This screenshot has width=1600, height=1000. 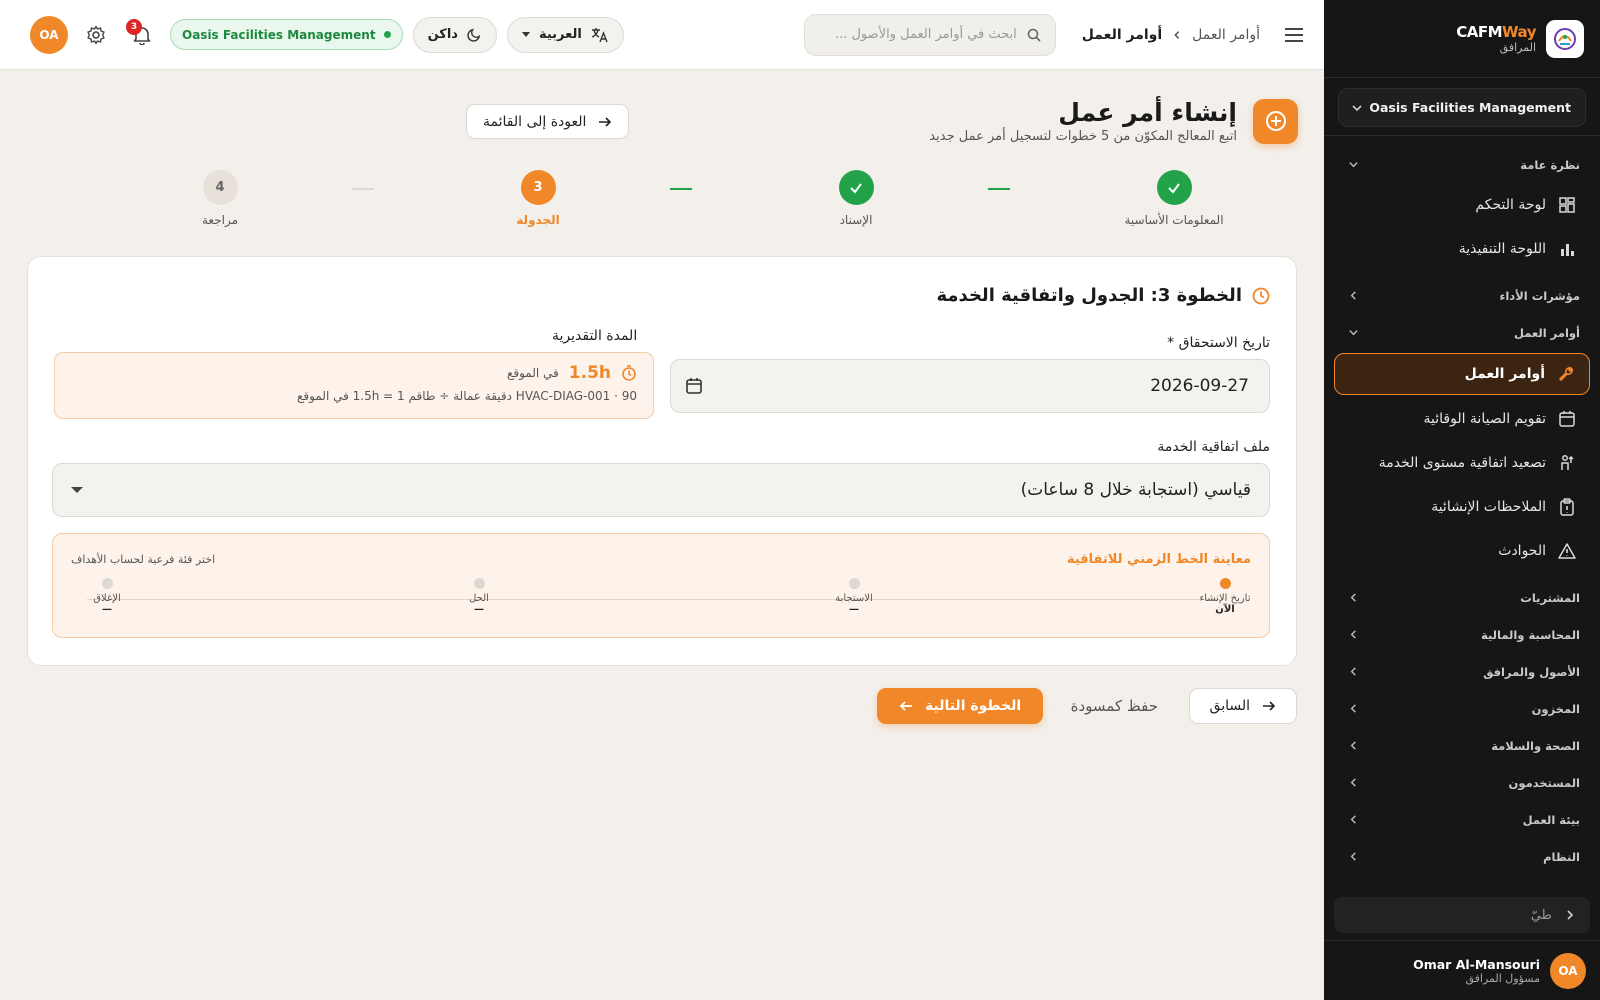 What do you see at coordinates (1496, 32) in the screenshot?
I see `brand-name: CAFMWay` at bounding box center [1496, 32].